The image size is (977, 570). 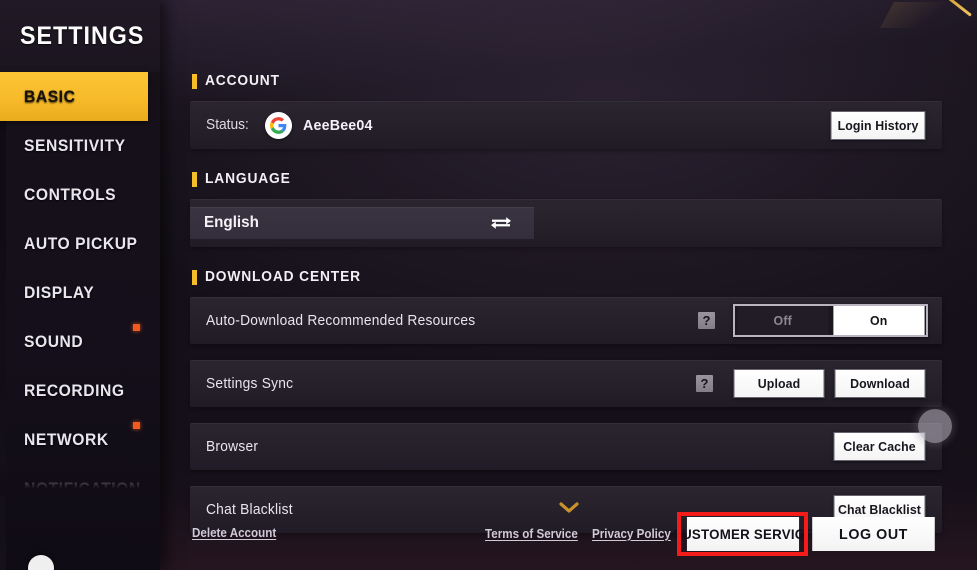 What do you see at coordinates (242, 81) in the screenshot?
I see `section-title: ACCOUNT` at bounding box center [242, 81].